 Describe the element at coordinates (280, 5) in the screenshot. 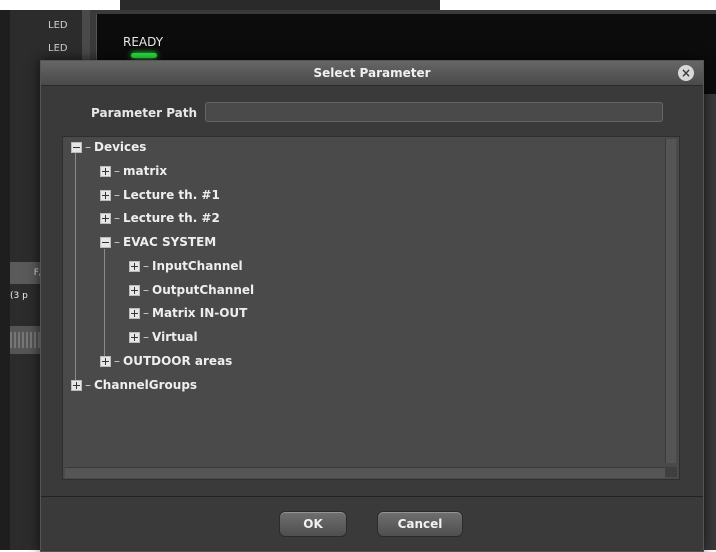

I see `background-top-bar` at that location.